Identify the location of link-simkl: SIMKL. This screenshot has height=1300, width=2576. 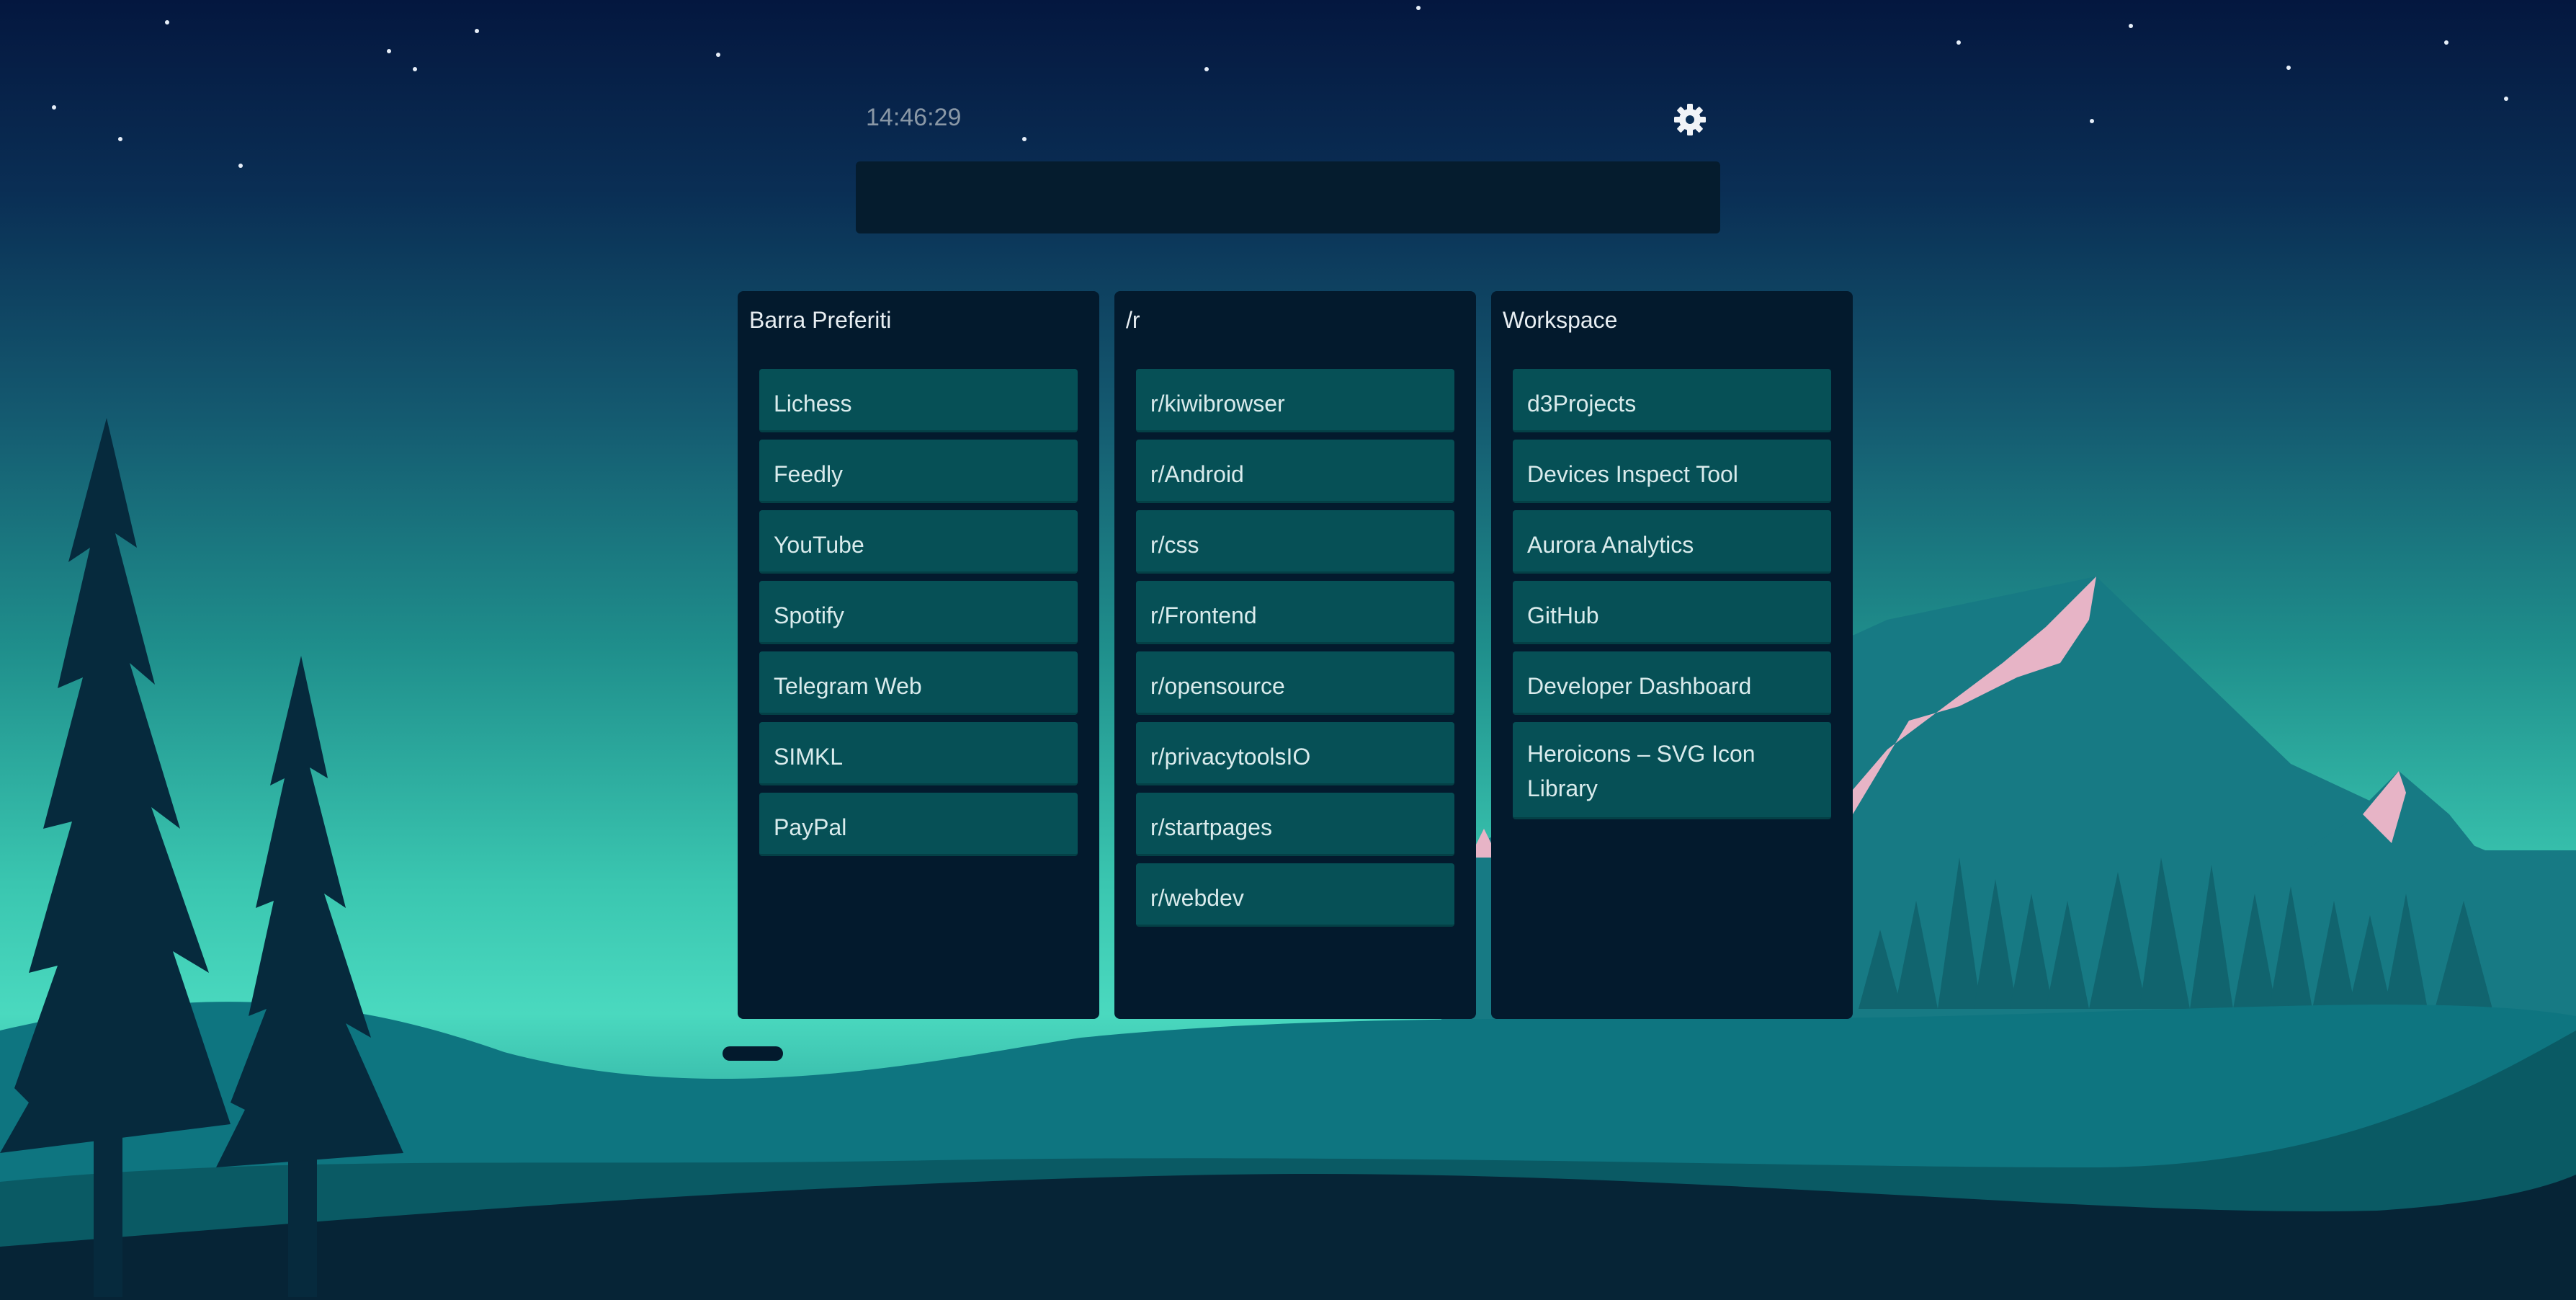
(918, 754).